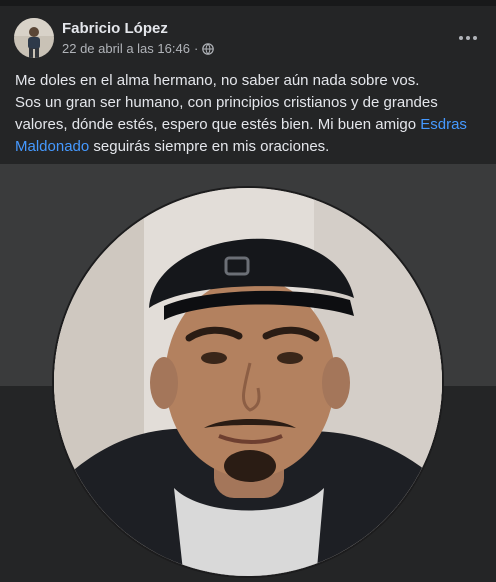  Describe the element at coordinates (468, 38) in the screenshot. I see `more-options-icon` at that location.